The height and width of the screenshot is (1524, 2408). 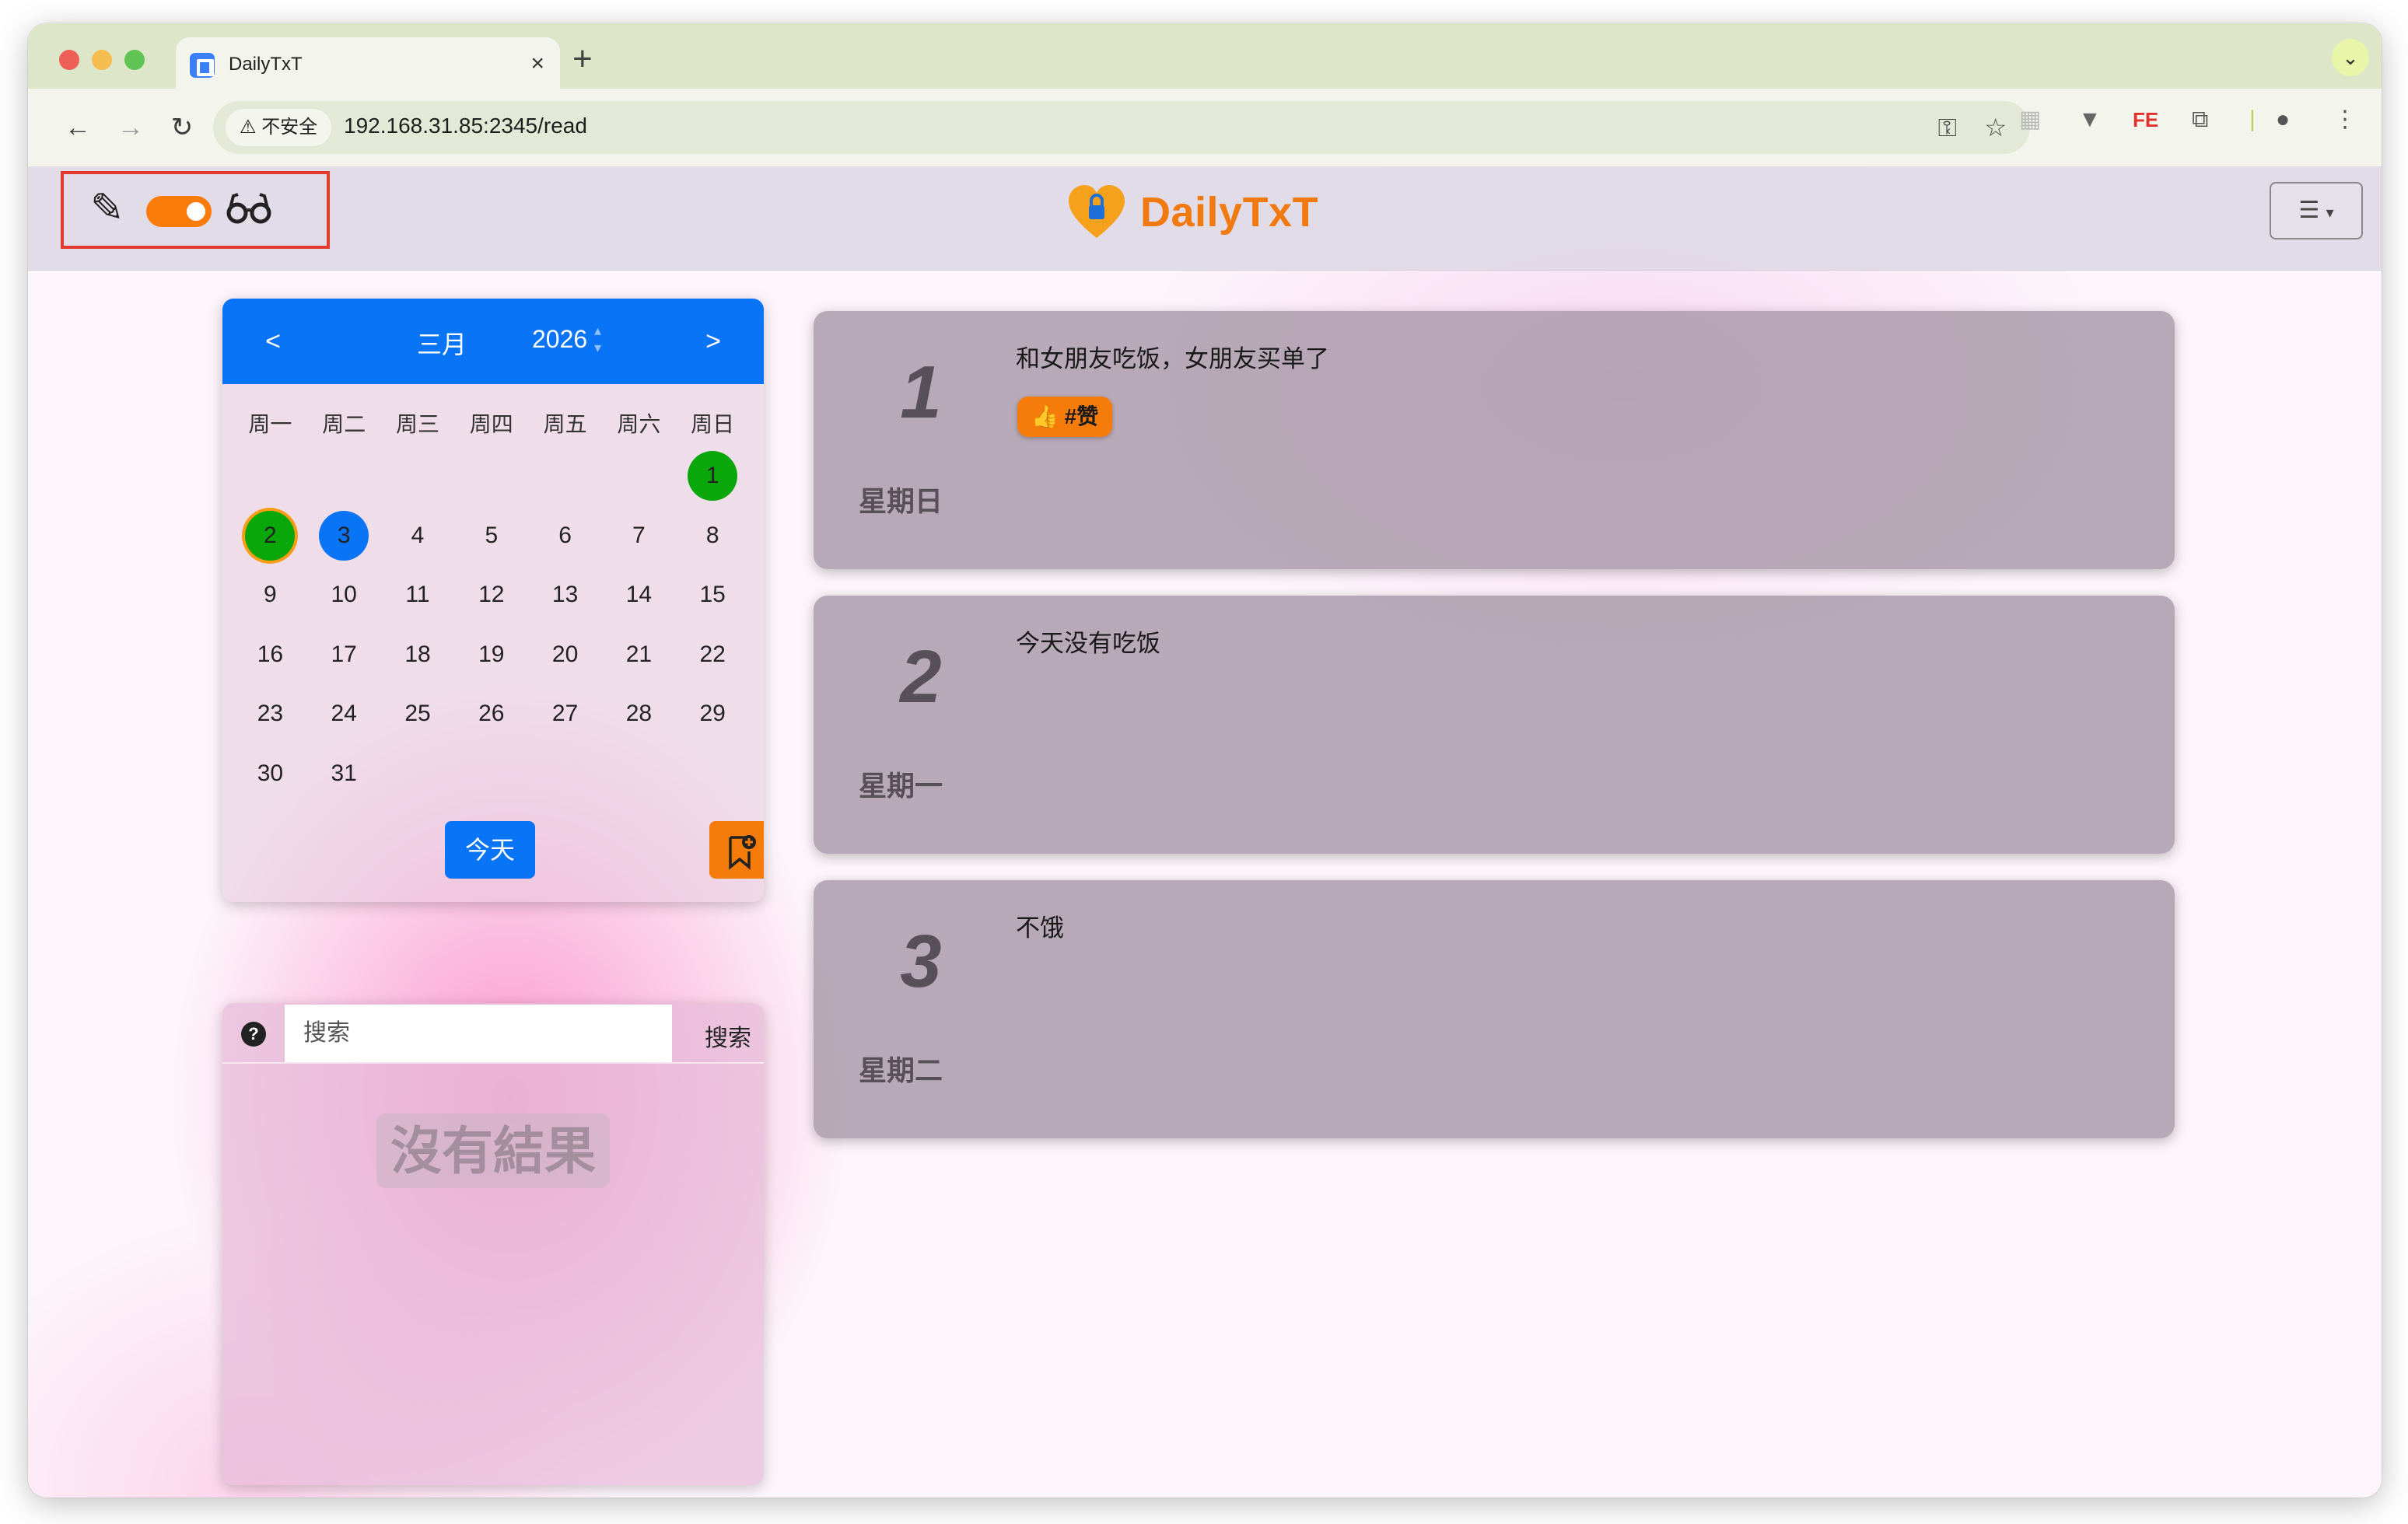 I want to click on brand-name: DailyTxT, so click(x=1230, y=212).